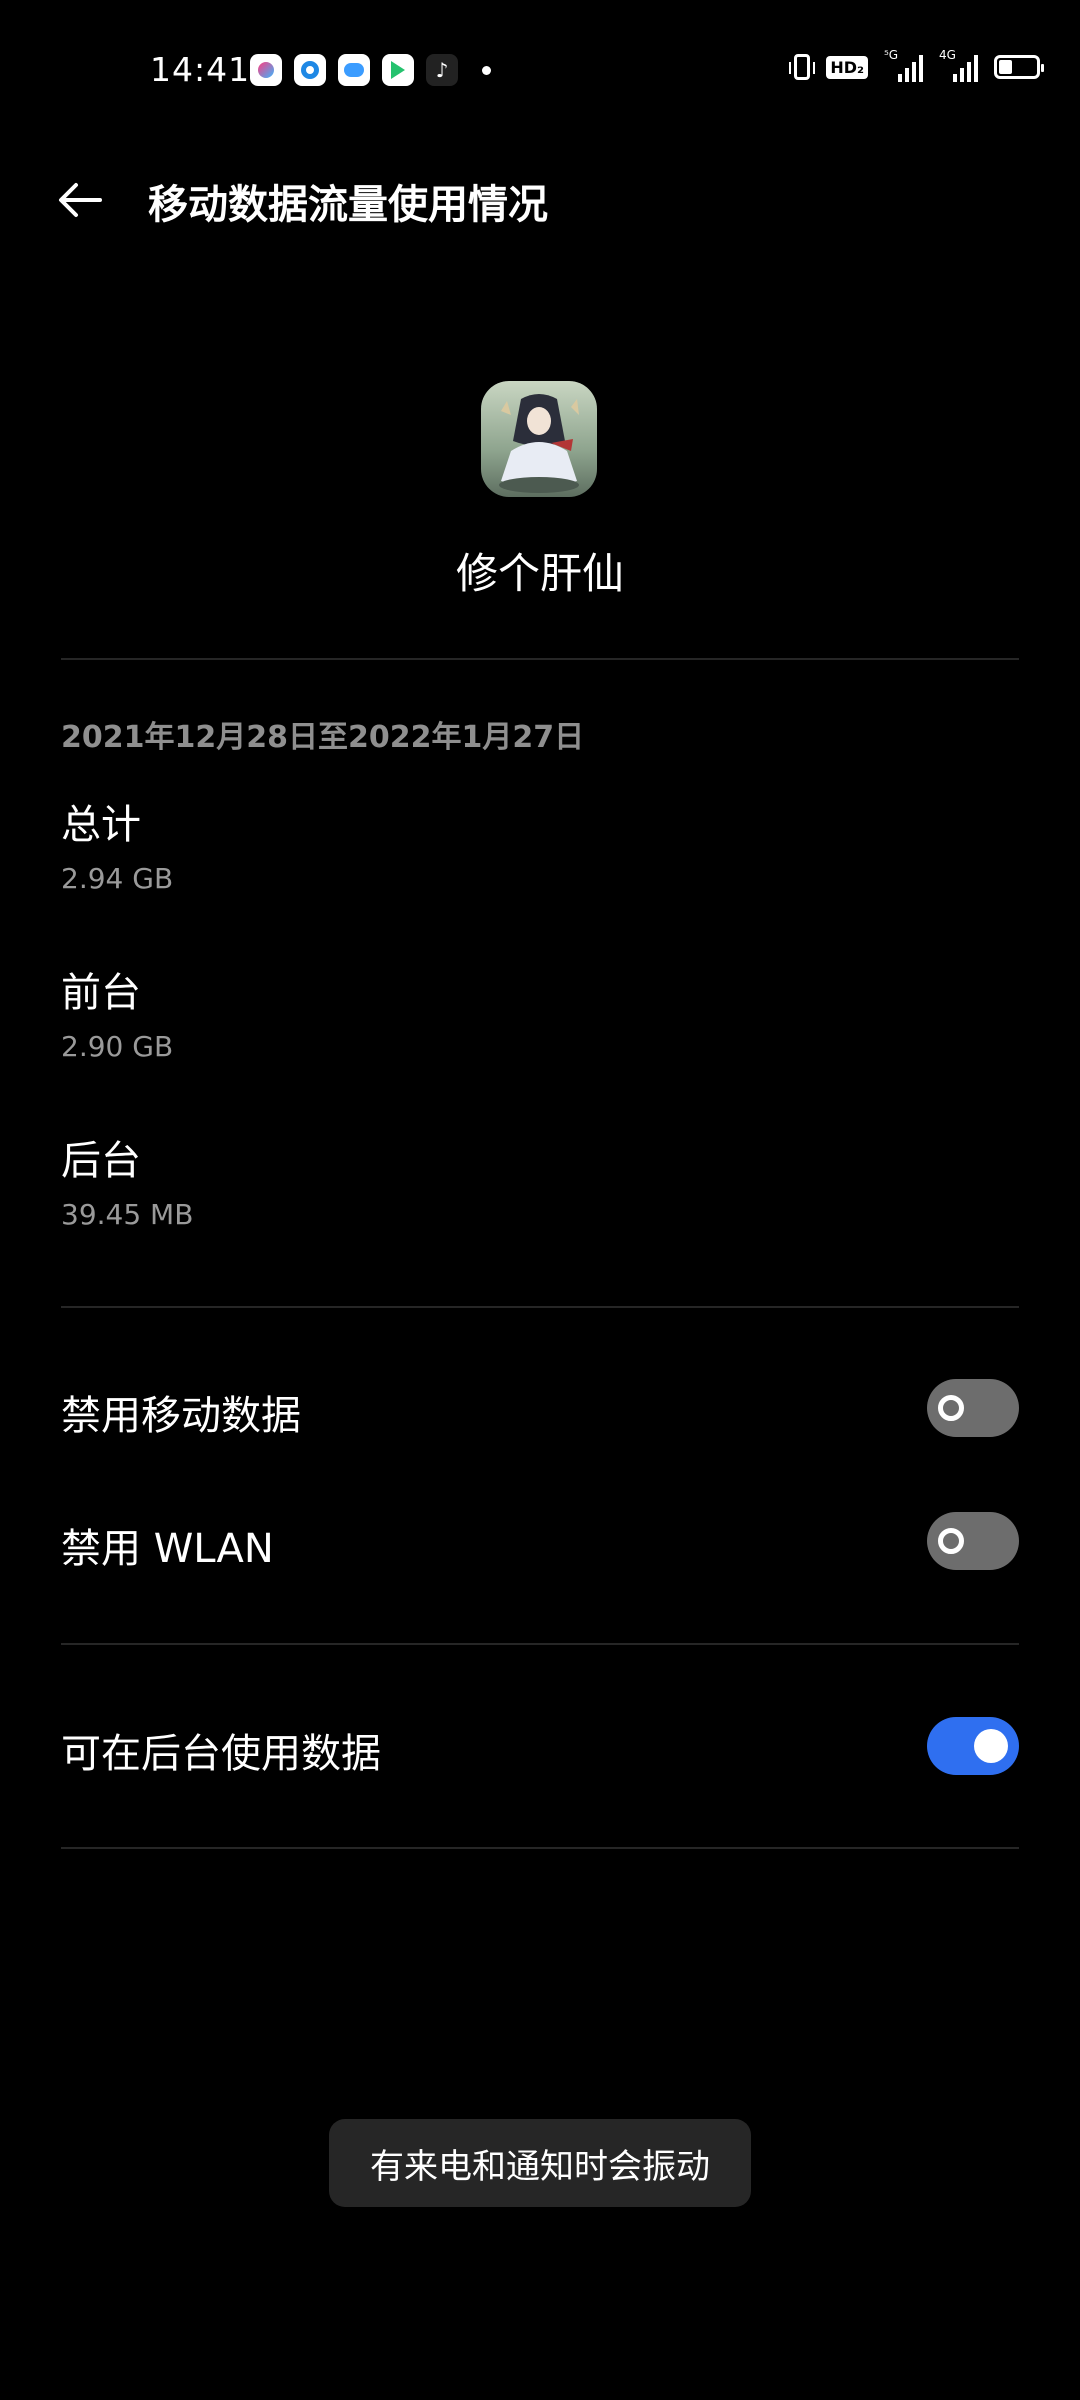  What do you see at coordinates (117, 878) in the screenshot?
I see `stat-value: 2.94 GB` at bounding box center [117, 878].